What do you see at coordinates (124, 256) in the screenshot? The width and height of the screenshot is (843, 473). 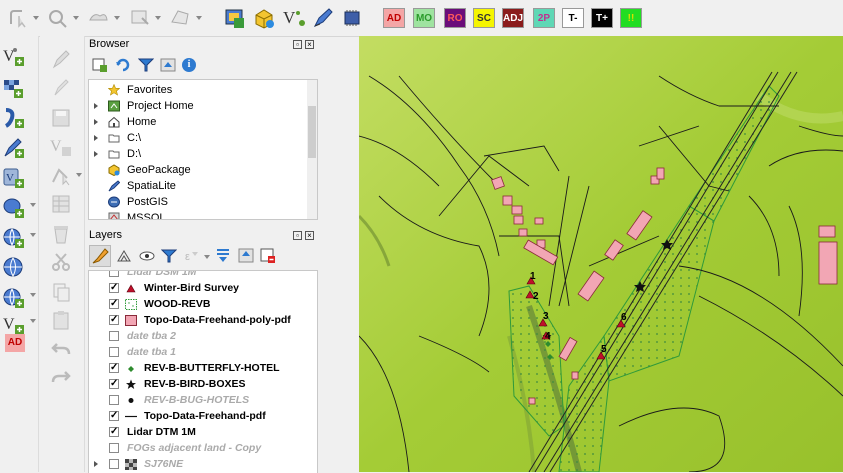 I see `add-group-icon` at bounding box center [124, 256].